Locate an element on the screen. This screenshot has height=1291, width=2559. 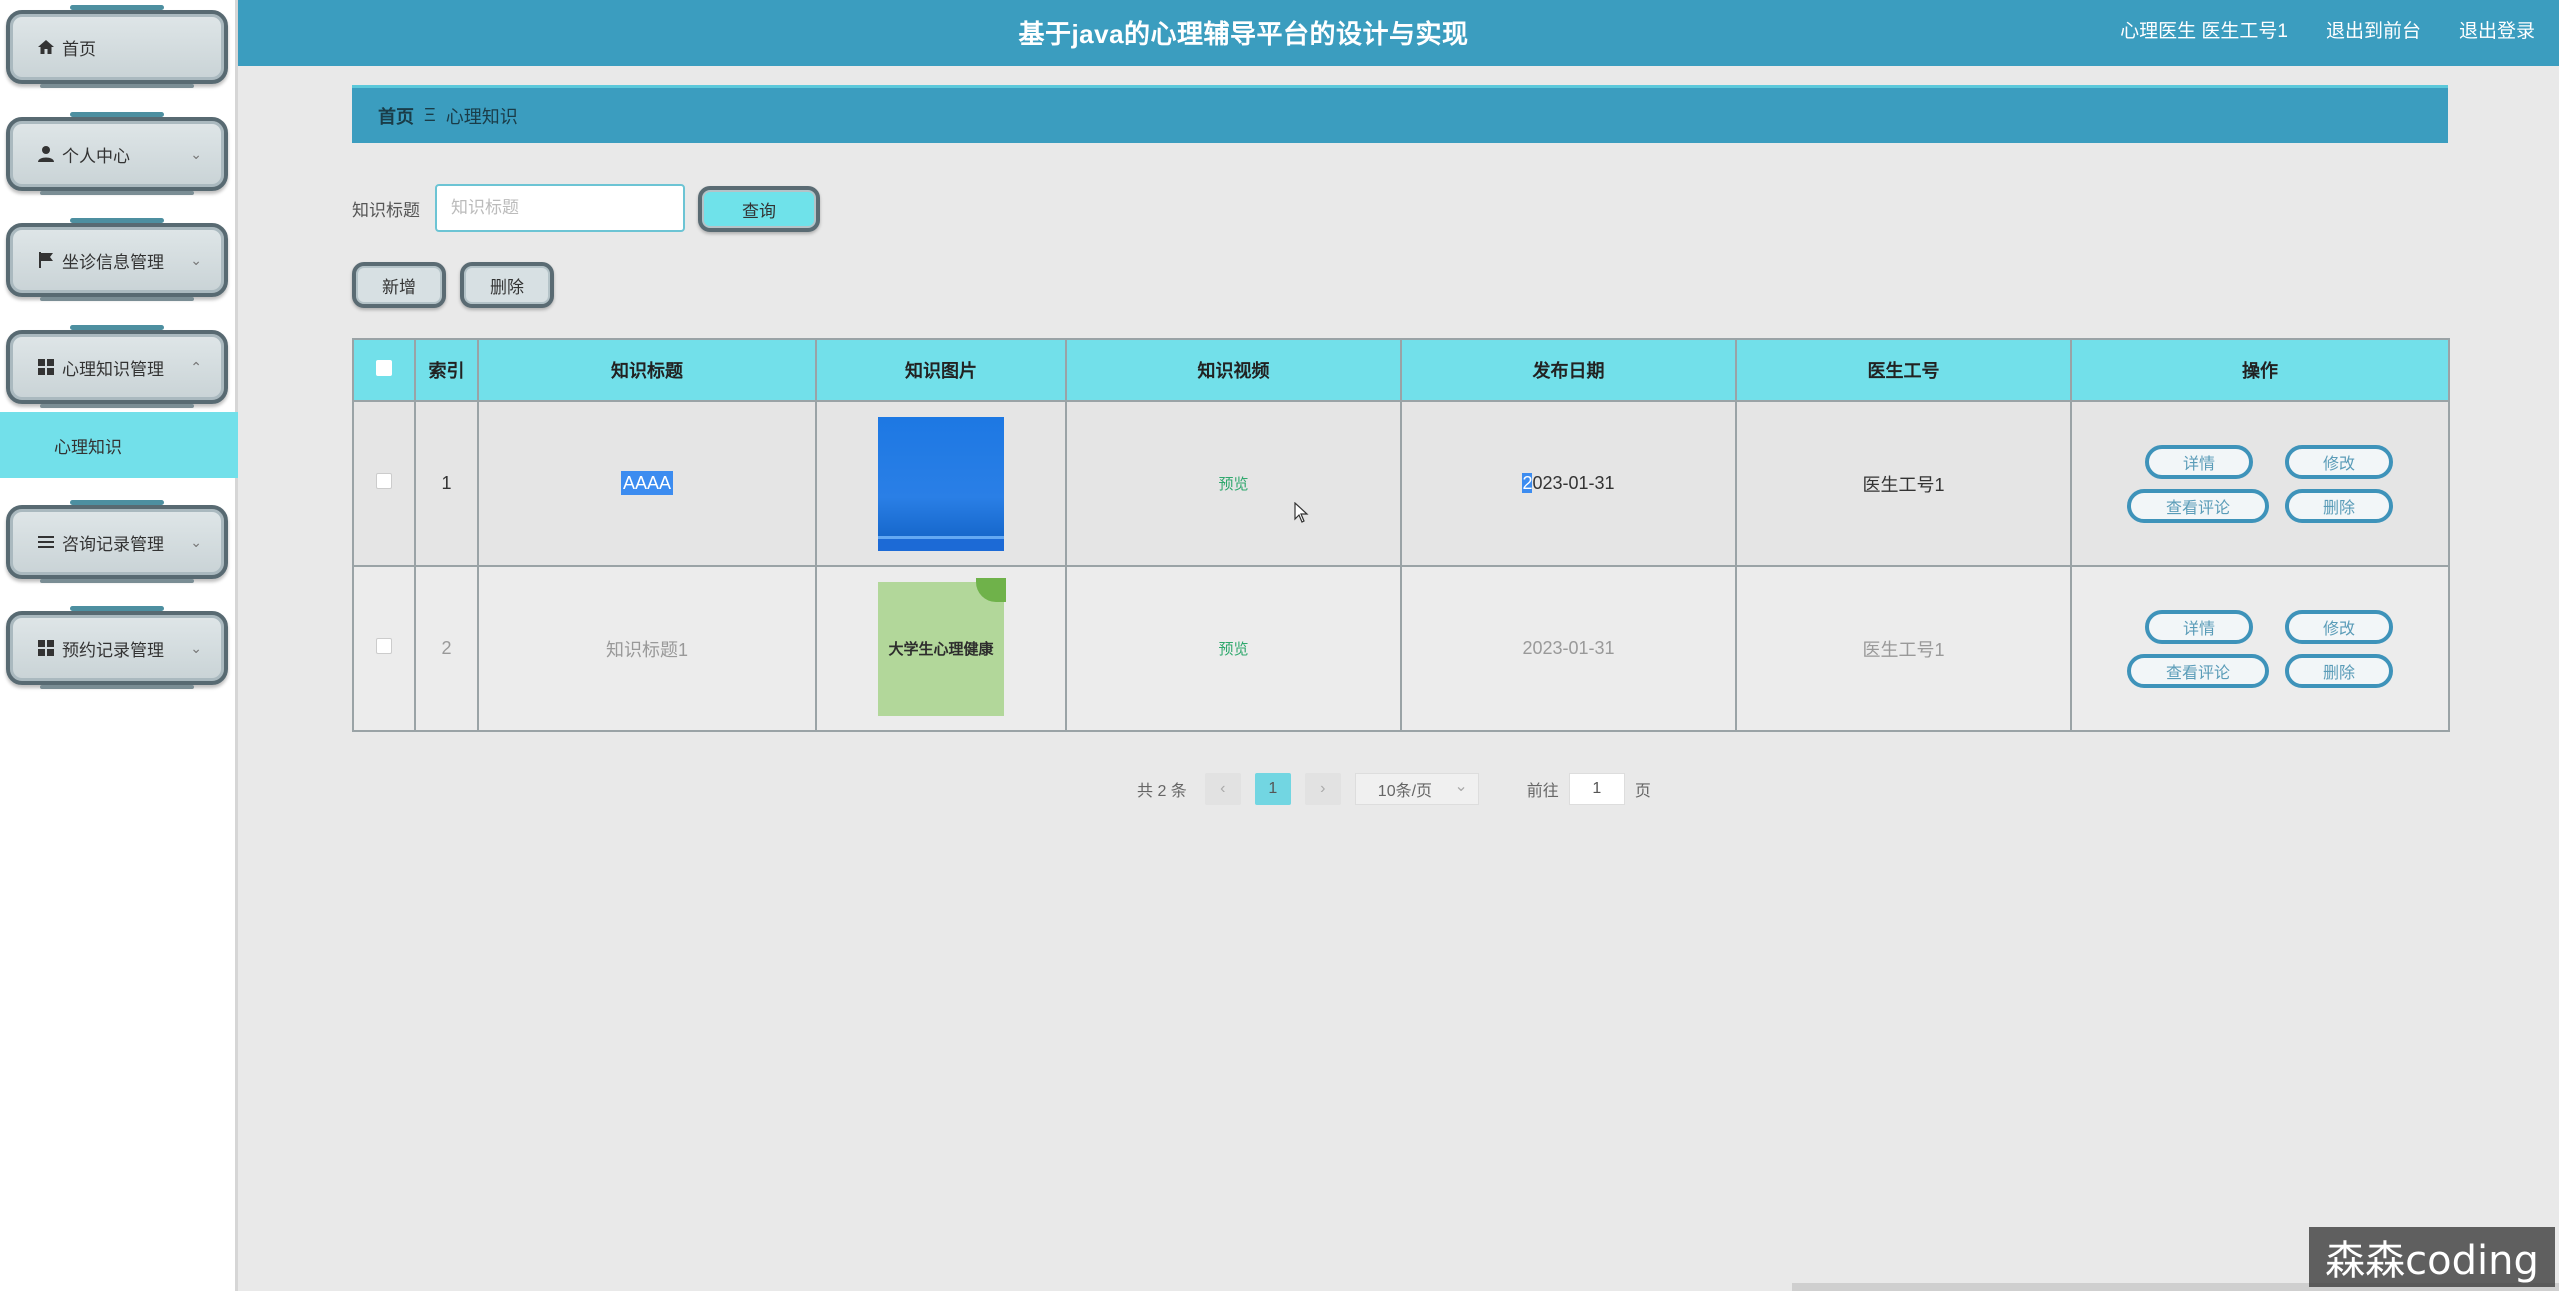
table-row: 1 AAAA 预览 2023-01-31 医生工号1 详情 修改 查看评论 删除 is located at coordinates (1401, 483).